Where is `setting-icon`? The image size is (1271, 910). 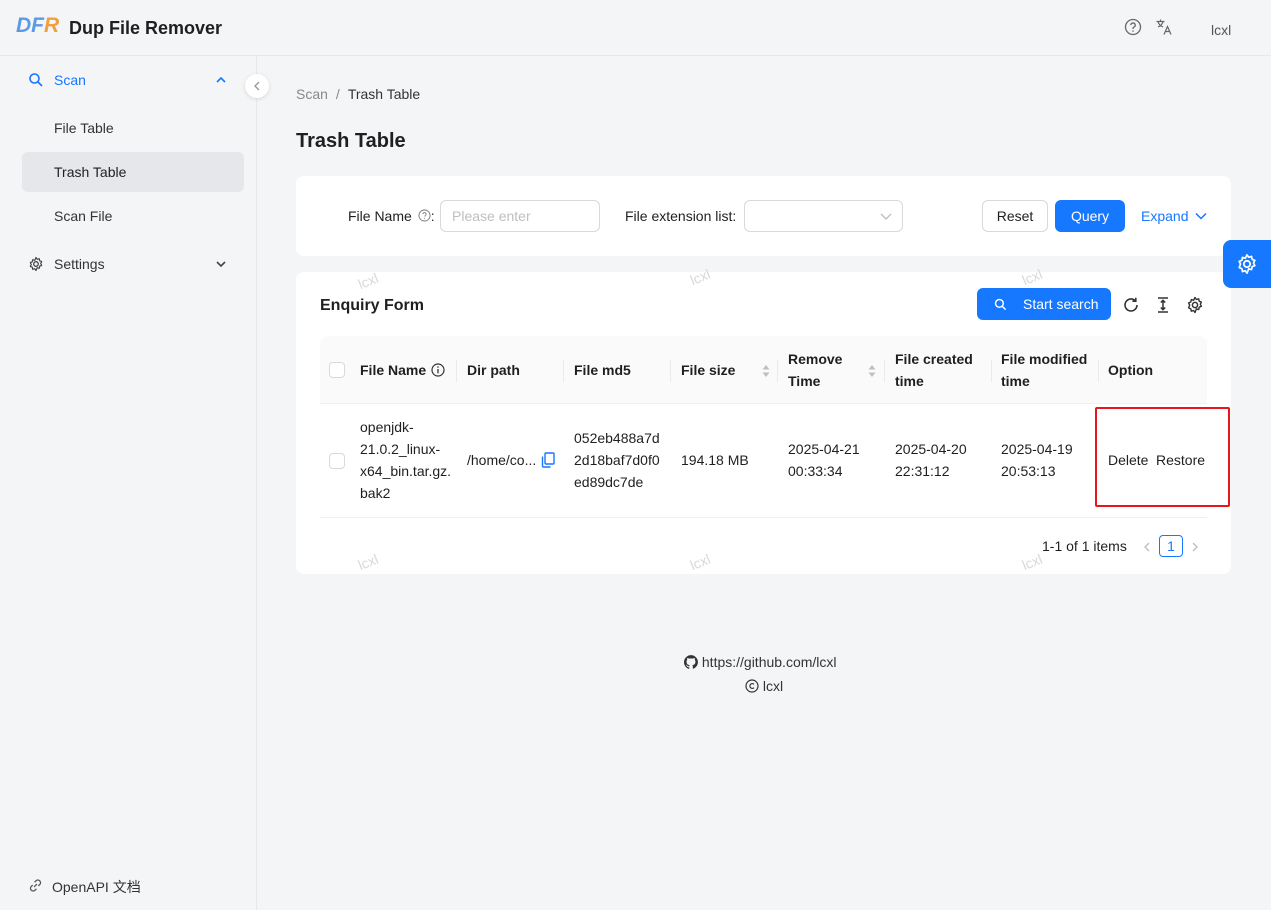
setting-icon is located at coordinates (1195, 305).